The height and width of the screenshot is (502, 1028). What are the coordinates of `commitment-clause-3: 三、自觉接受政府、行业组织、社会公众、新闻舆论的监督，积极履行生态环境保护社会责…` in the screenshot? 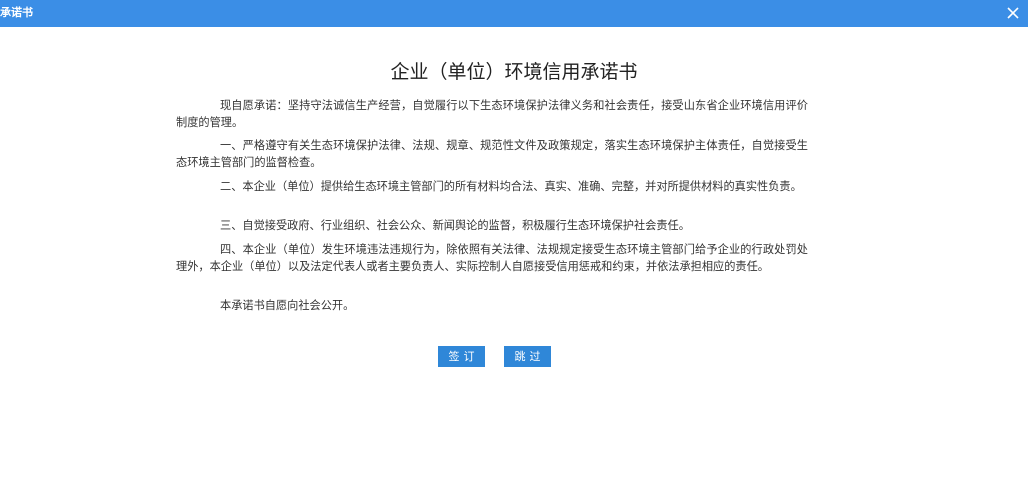 It's located at (455, 225).